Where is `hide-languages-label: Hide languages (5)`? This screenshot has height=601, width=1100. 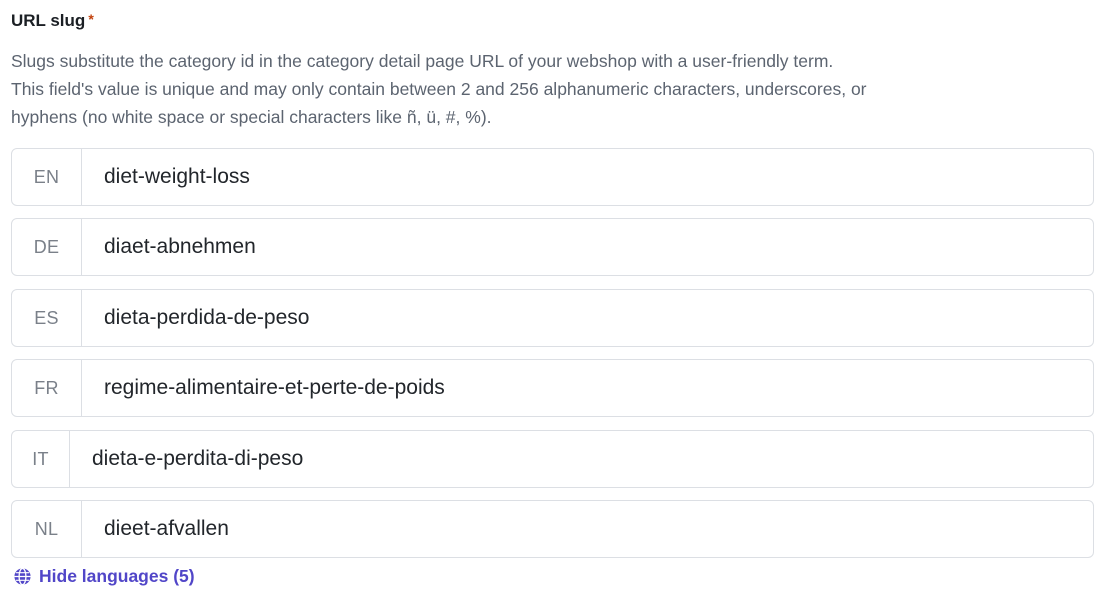 hide-languages-label: Hide languages (5) is located at coordinates (117, 576).